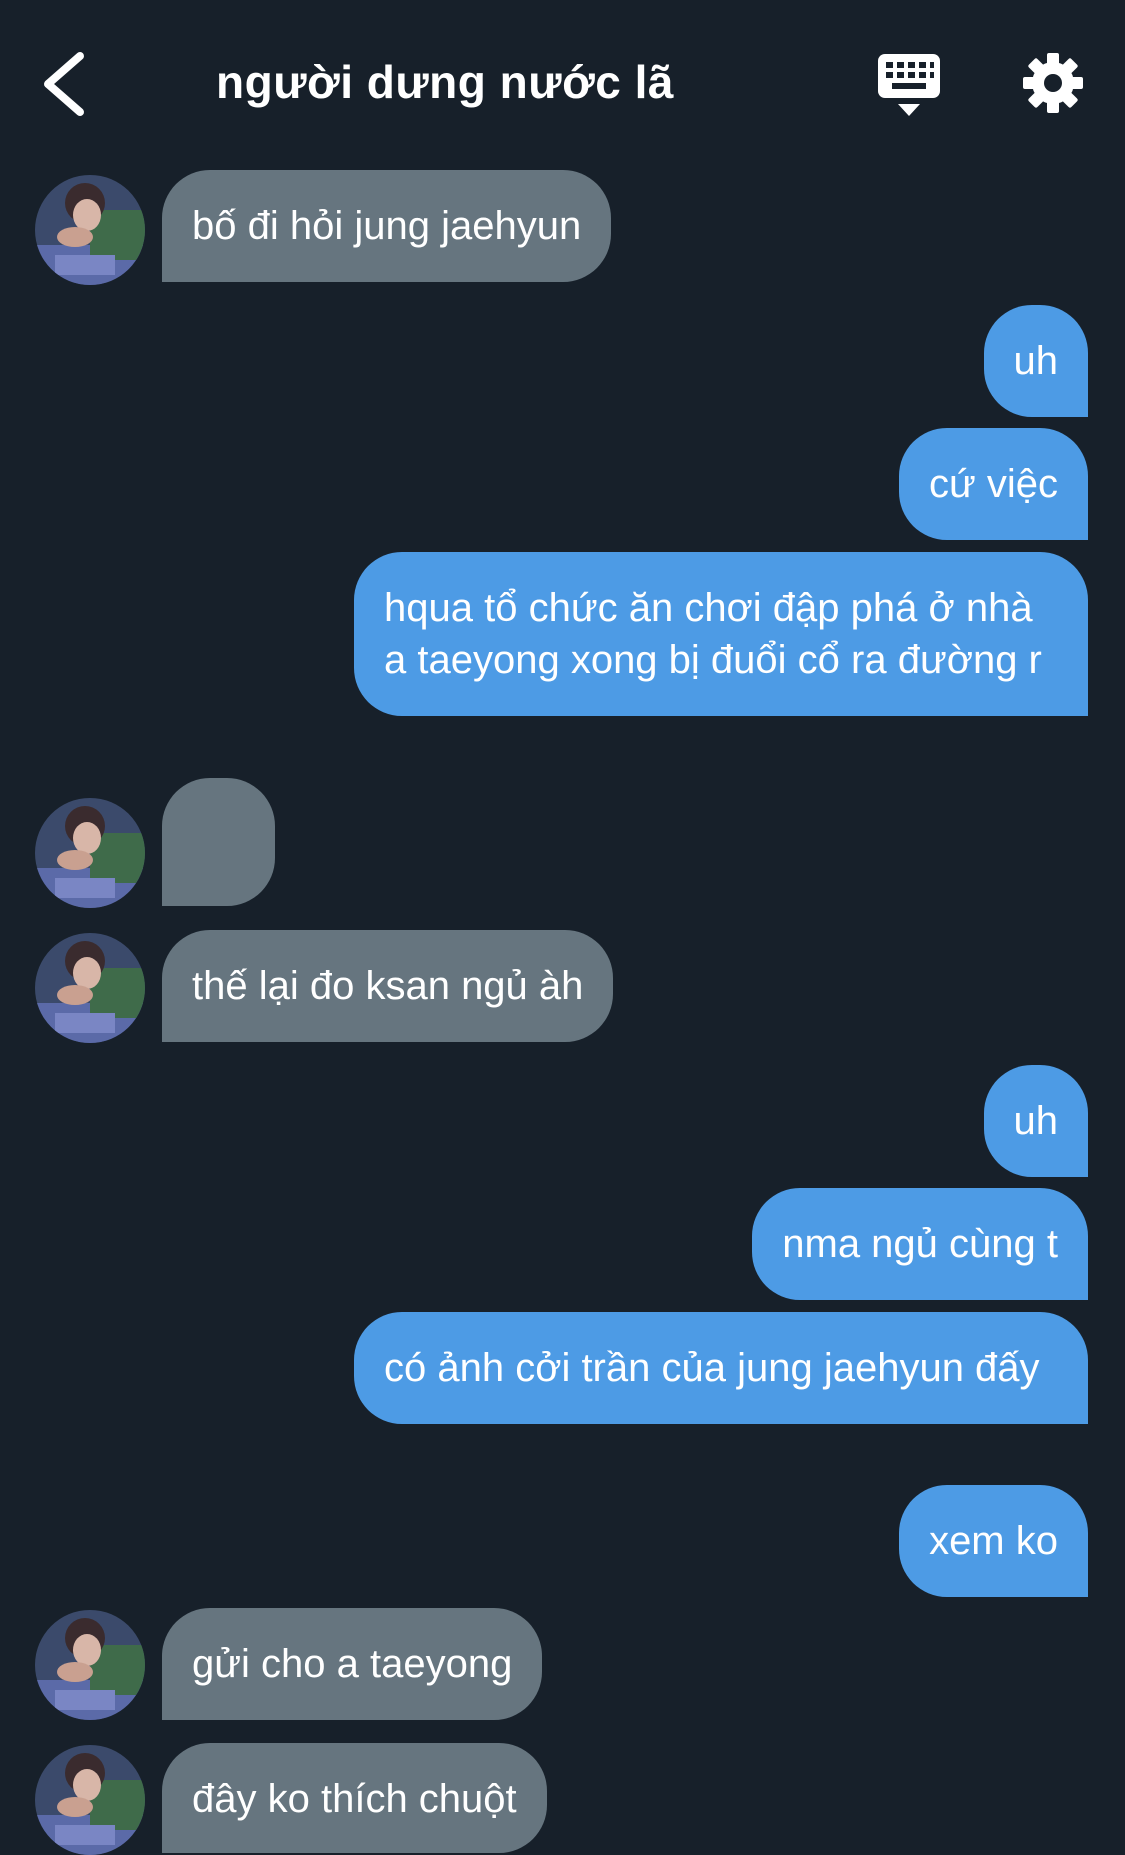 The image size is (1125, 1855). I want to click on message-bubble-incoming, so click(218, 873).